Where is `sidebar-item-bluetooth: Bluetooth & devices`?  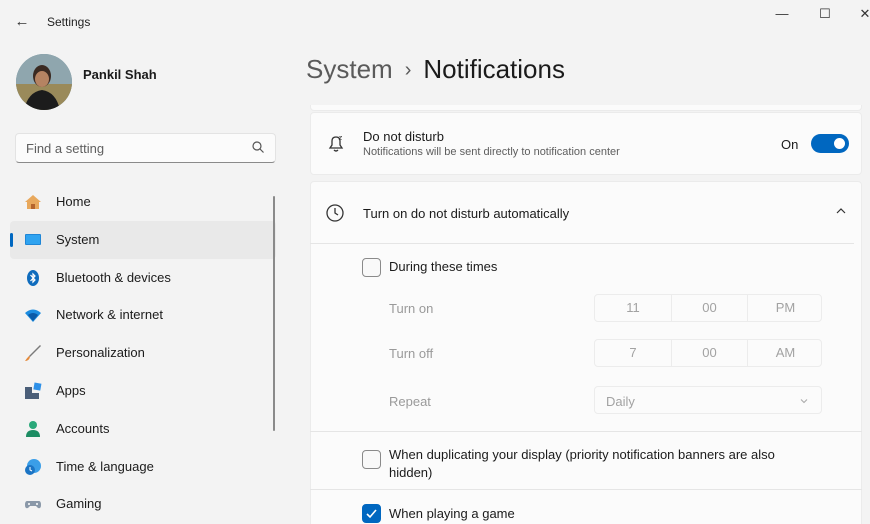
sidebar-item-bluetooth: Bluetooth & devices is located at coordinates (143, 278).